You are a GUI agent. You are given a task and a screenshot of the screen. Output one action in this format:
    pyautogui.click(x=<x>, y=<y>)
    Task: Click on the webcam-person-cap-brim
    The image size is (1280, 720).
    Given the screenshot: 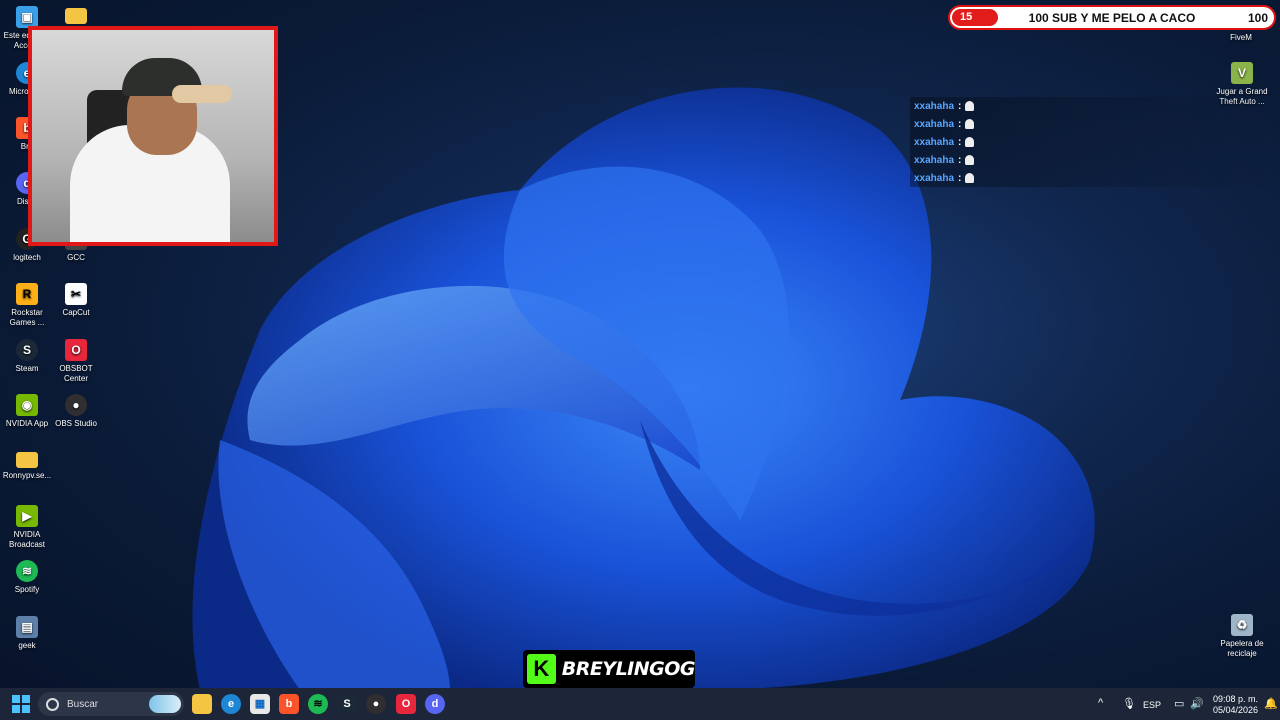 What is the action you would take?
    pyautogui.click(x=202, y=94)
    